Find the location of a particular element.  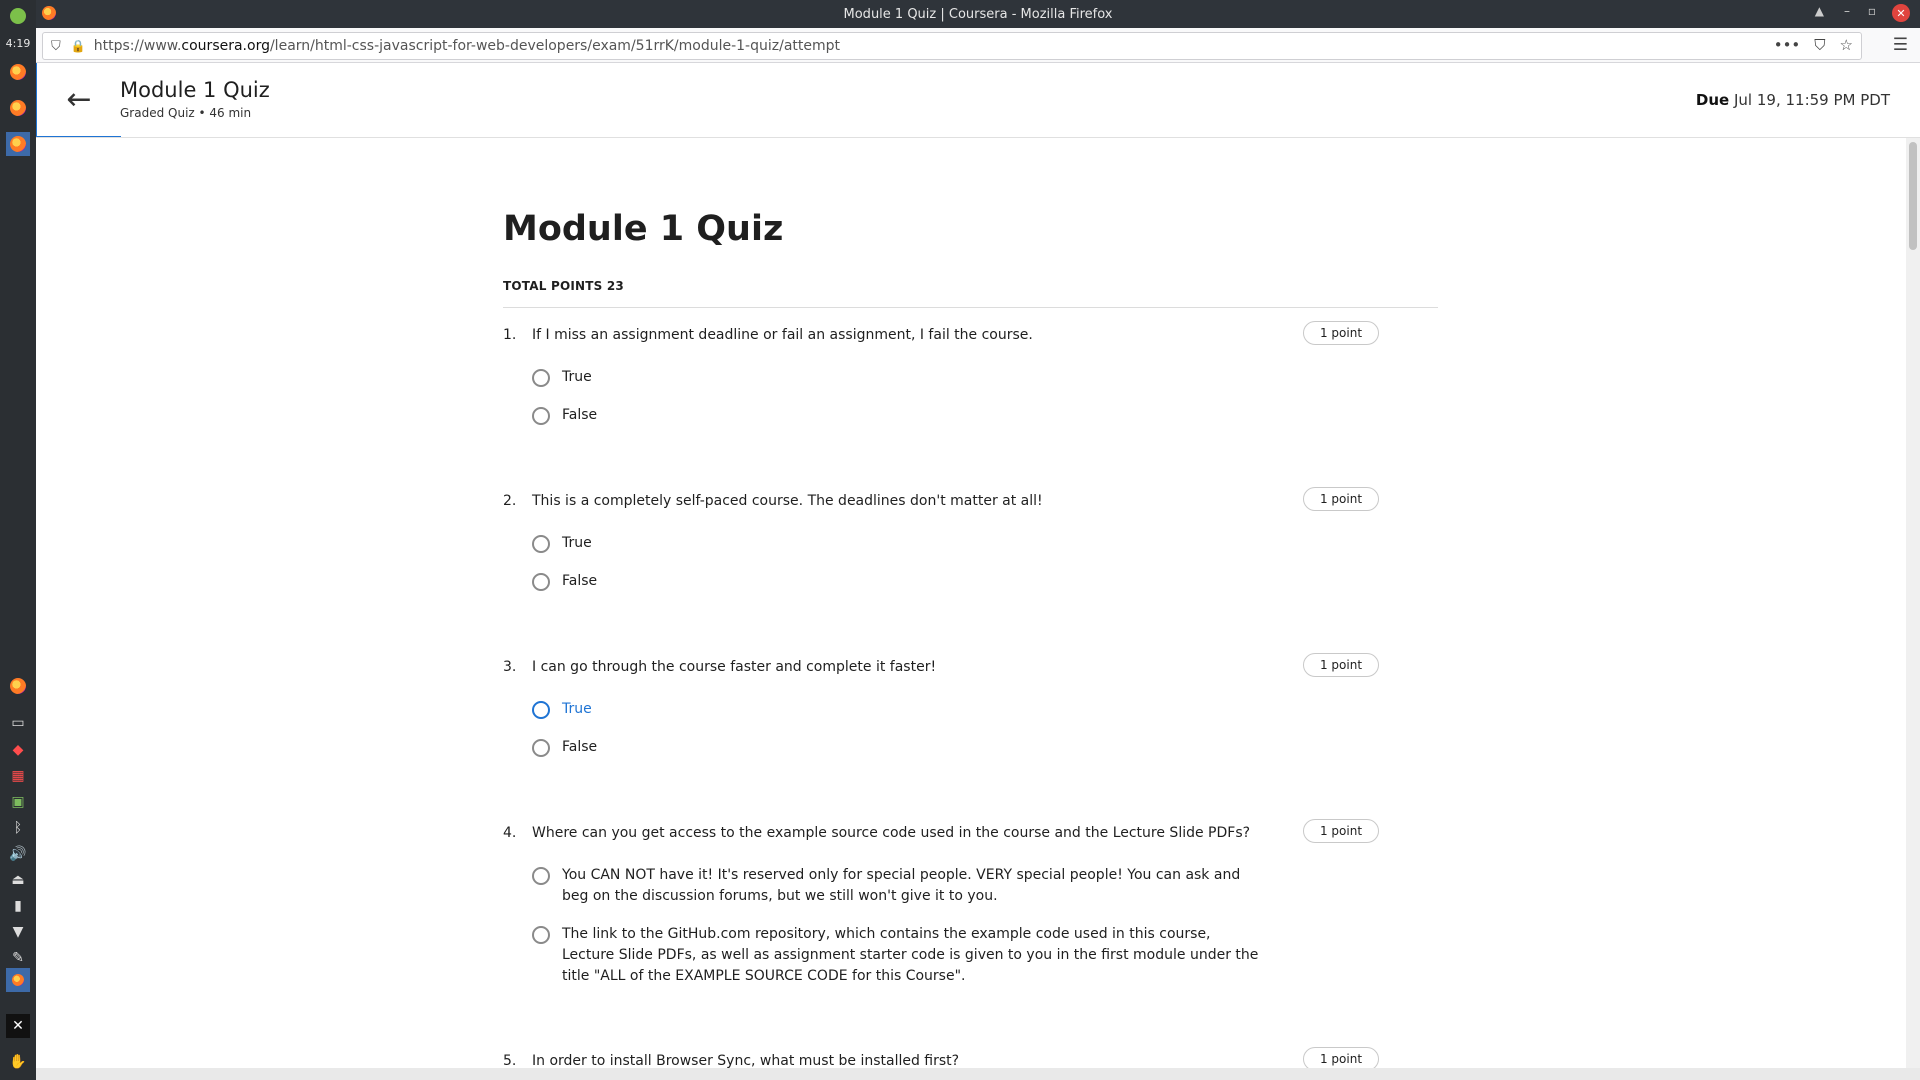

scrollbar-thumb is located at coordinates (1913, 196).